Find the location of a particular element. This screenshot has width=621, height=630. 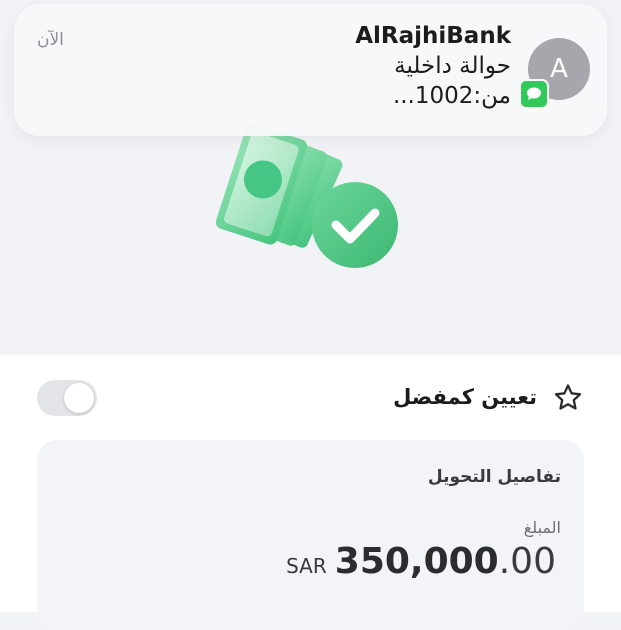

amount-currency: SAR is located at coordinates (306, 566).